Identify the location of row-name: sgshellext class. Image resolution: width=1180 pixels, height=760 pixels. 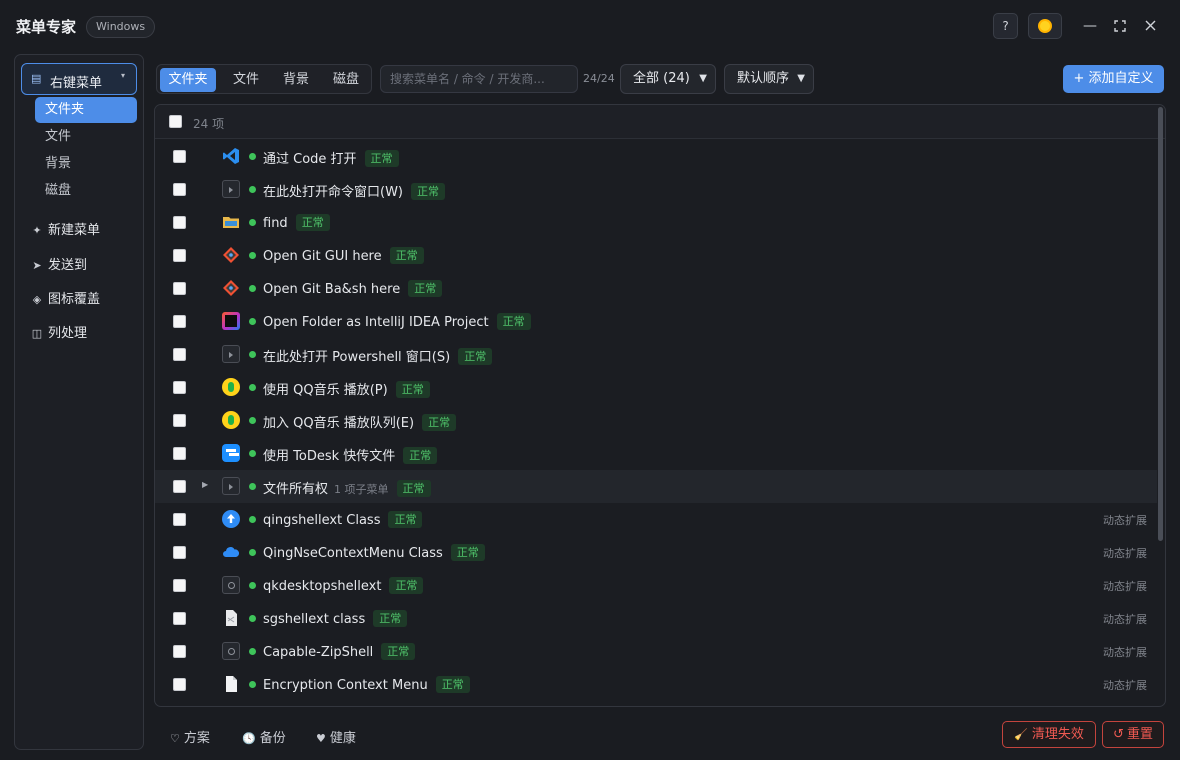
(314, 619).